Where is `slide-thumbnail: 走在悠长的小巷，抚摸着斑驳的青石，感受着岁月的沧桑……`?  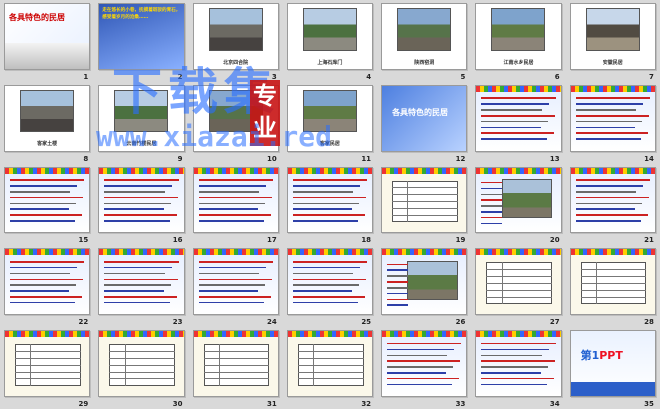
slide-thumbnail: 走在悠长的小巷，抚摸着斑驳的青石，感受着岁月的沧桑…… is located at coordinates (141, 36).